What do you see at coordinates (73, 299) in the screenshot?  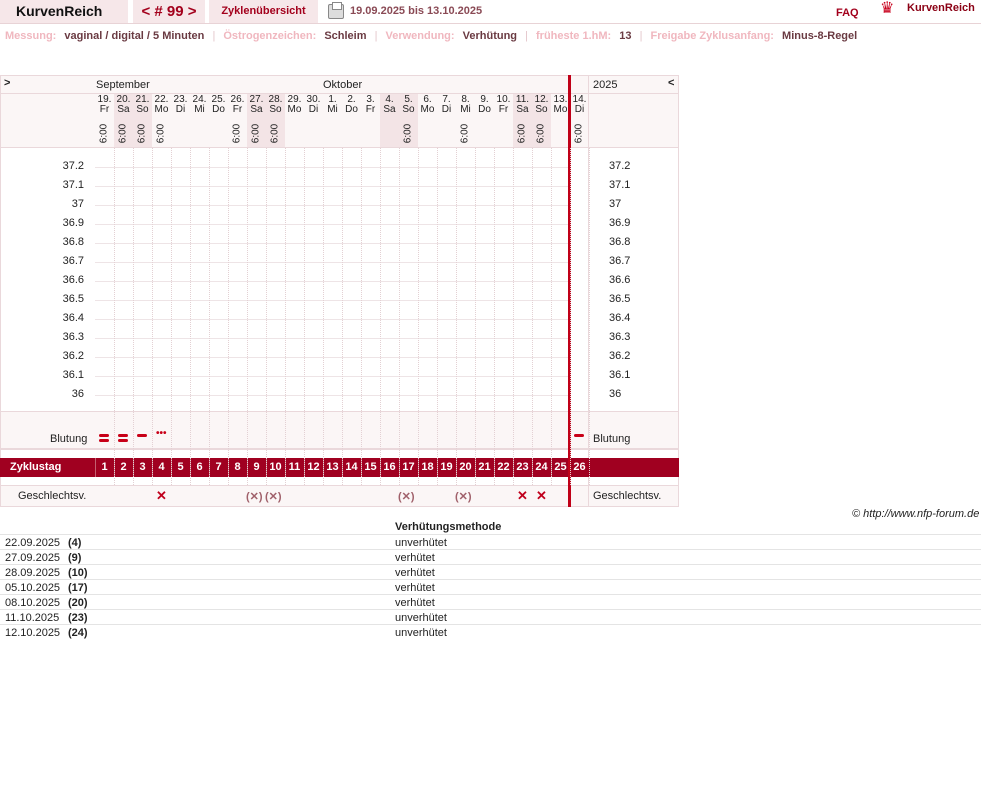 I see `temp-label: 36.5` at bounding box center [73, 299].